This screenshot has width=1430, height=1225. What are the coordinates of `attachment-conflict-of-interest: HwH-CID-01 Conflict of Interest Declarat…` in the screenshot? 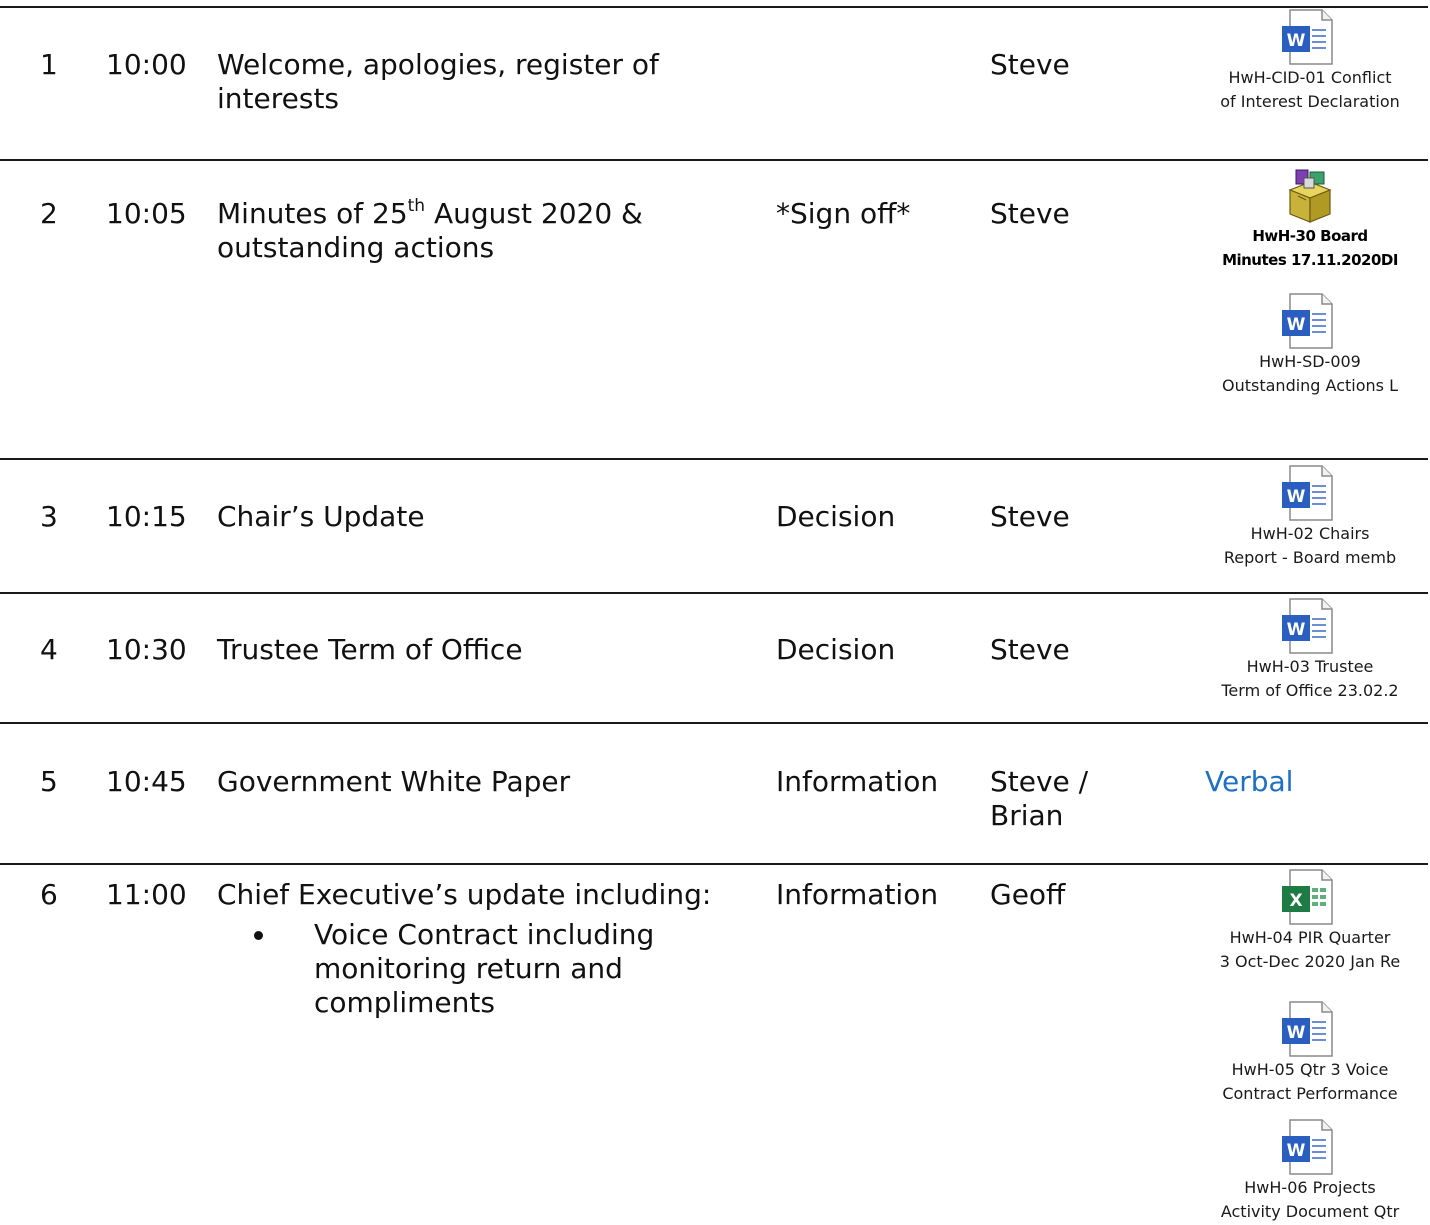 It's located at (1310, 61).